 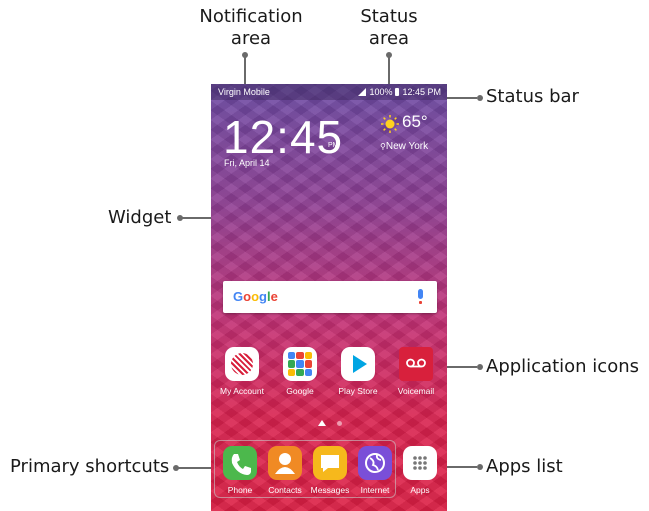 What do you see at coordinates (381, 92) in the screenshot?
I see `battery-percent: 100%` at bounding box center [381, 92].